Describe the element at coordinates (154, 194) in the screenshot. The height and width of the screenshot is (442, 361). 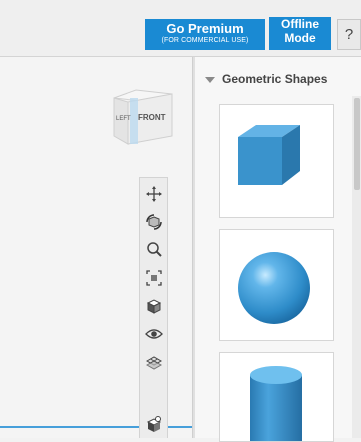
I see `pan-icon` at that location.